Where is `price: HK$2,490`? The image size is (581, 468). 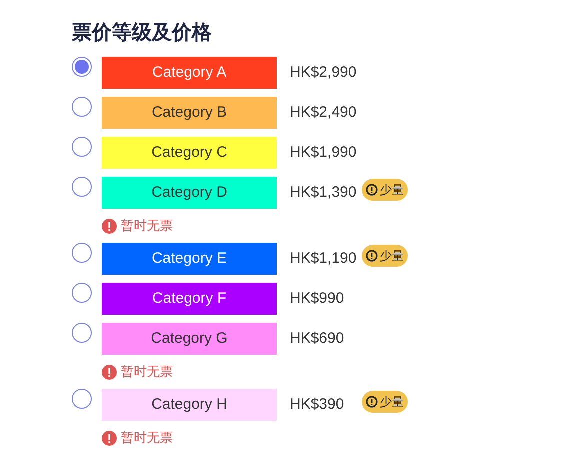
price: HK$2,490 is located at coordinates (323, 112).